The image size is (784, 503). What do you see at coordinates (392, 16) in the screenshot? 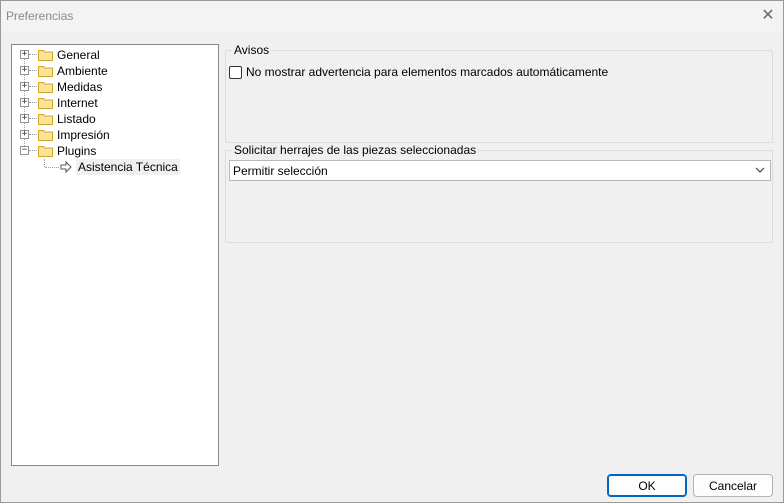
I see `title-bar: Preferencias ✕` at bounding box center [392, 16].